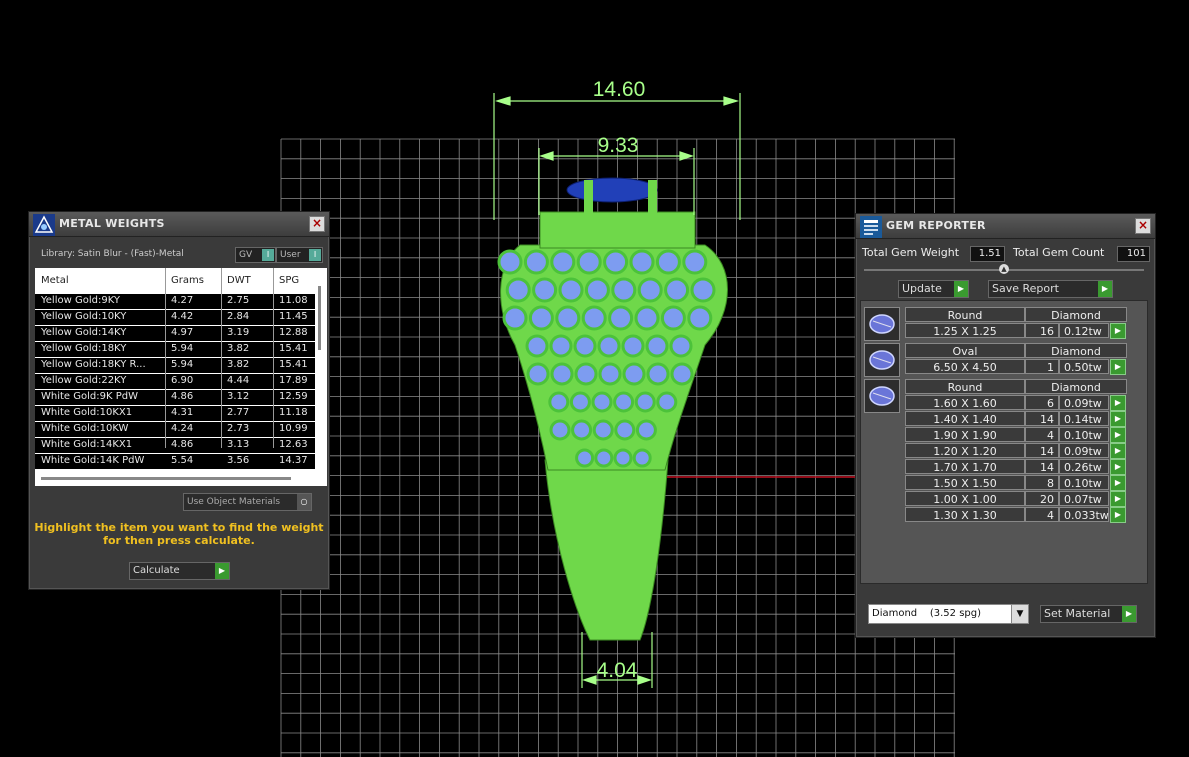  Describe the element at coordinates (179, 540) in the screenshot. I see `hint-line-2: for then press calculate.` at that location.